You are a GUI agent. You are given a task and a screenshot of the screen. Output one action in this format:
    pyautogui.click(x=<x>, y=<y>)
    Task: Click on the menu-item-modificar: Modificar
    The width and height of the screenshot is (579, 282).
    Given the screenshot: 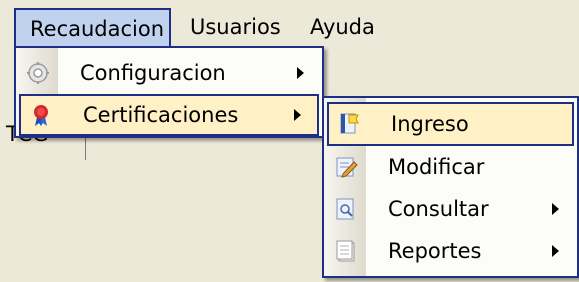 What is the action you would take?
    pyautogui.click(x=450, y=167)
    